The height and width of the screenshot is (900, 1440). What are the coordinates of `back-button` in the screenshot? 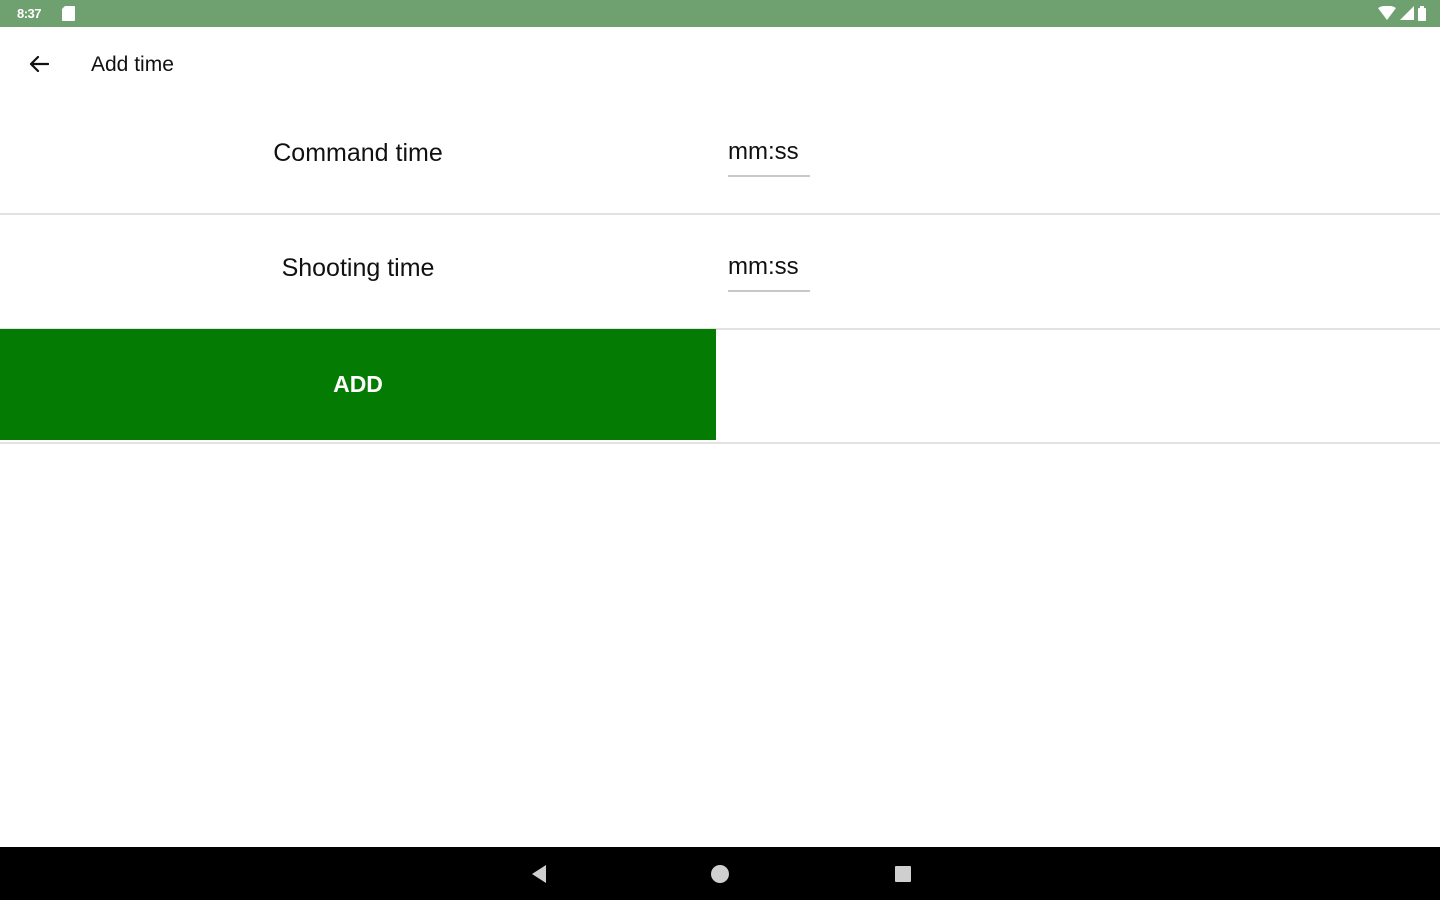 It's located at (39, 64).